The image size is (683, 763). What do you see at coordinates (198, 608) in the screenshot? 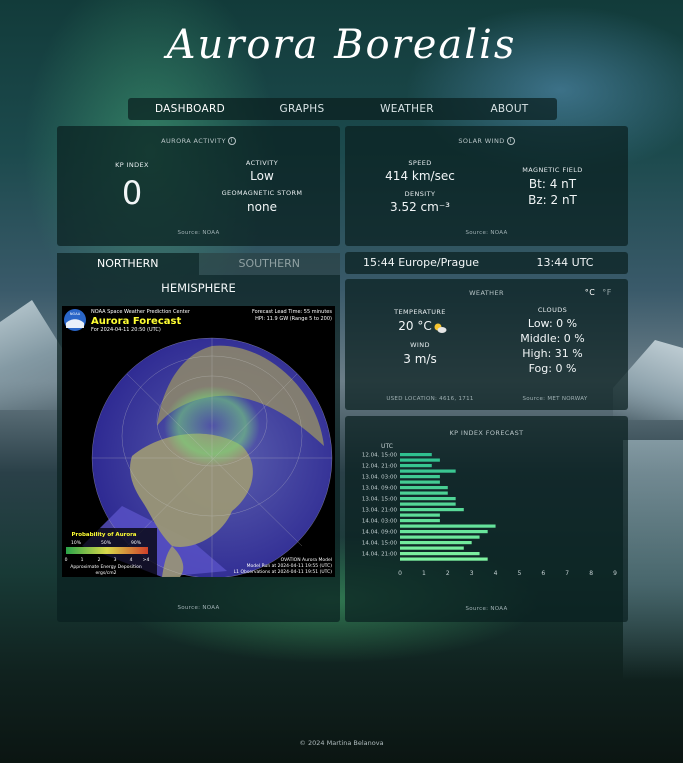
I see `hemisphere-source: Source: NOAA` at bounding box center [198, 608].